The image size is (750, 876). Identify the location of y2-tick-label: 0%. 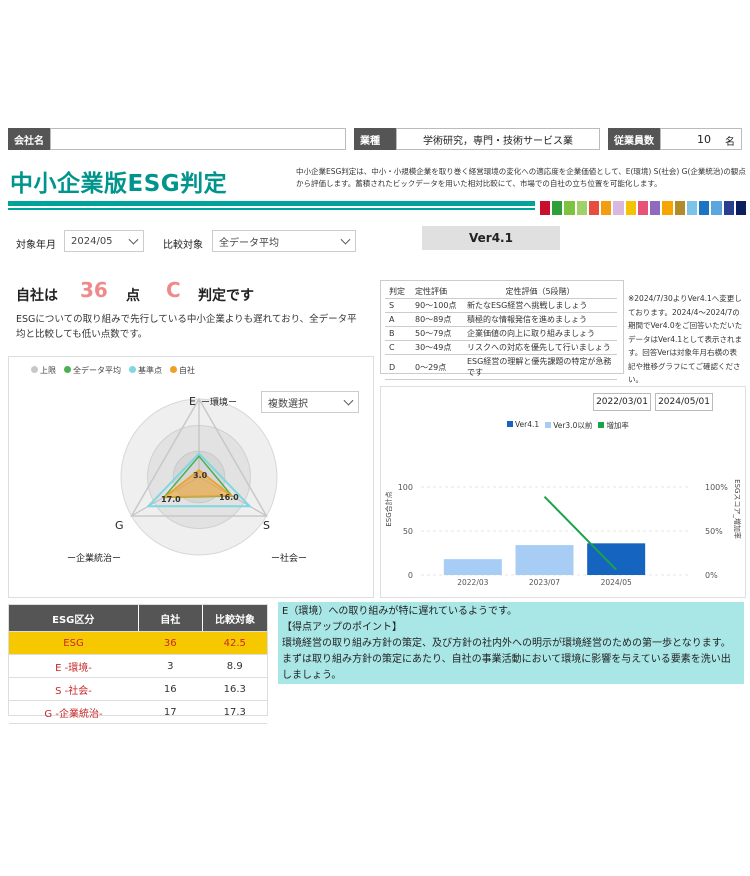
(711, 575).